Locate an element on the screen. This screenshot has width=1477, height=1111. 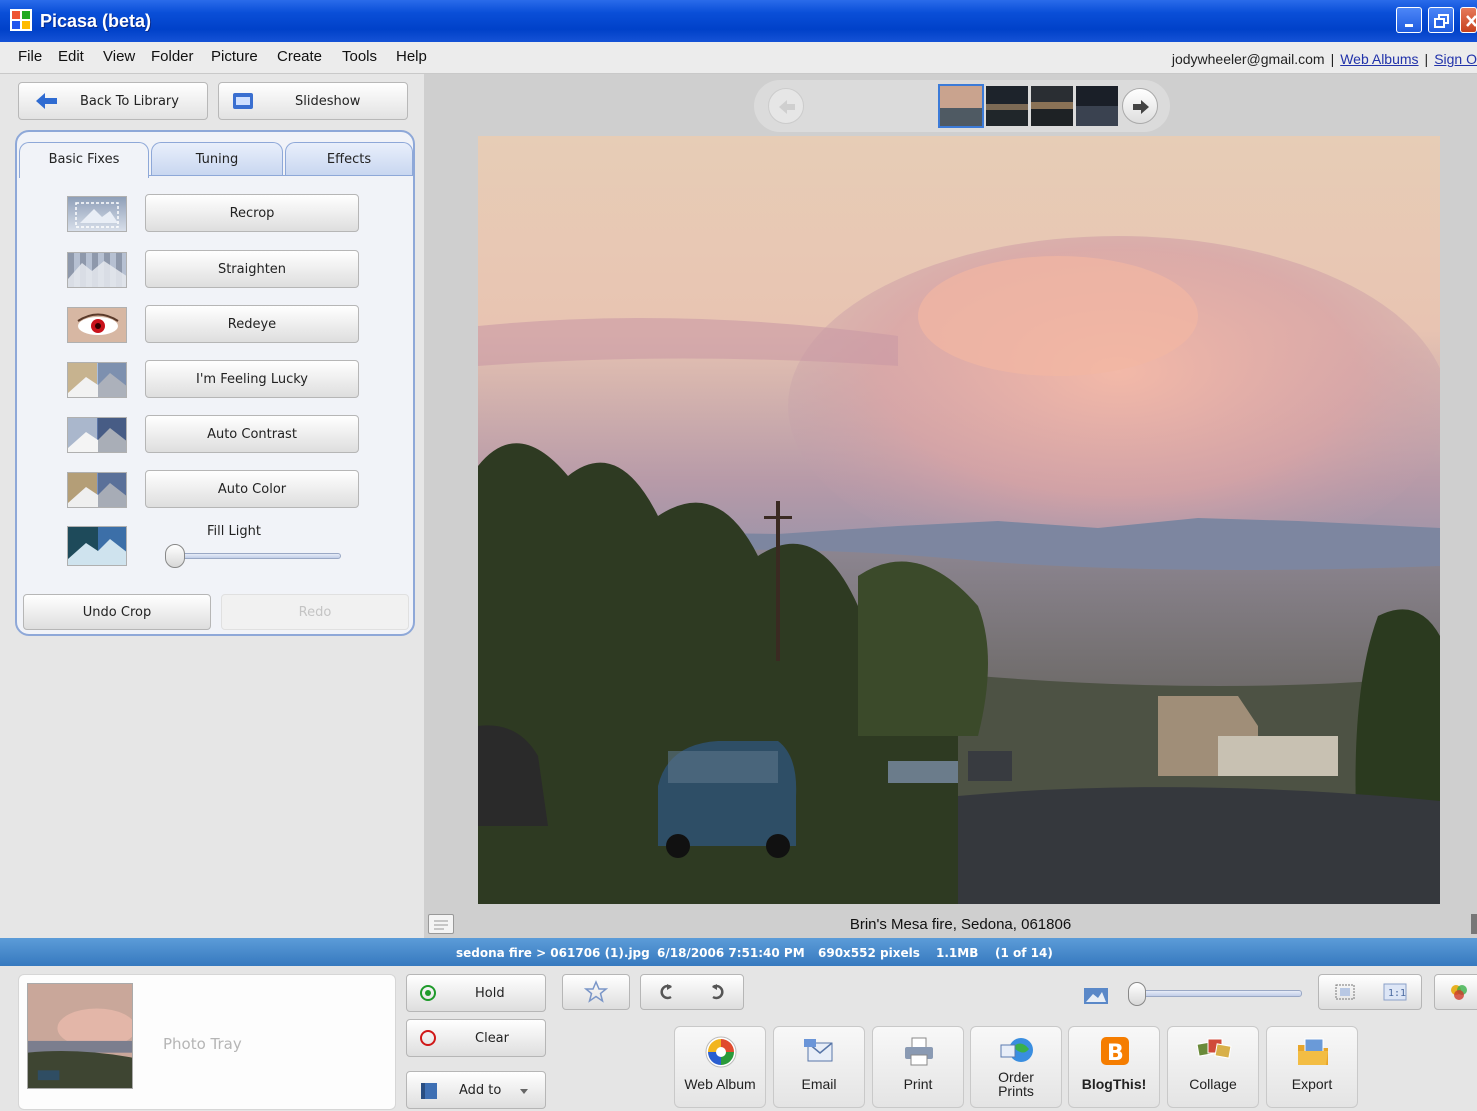
menu-picture: Picture is located at coordinates (234, 56).